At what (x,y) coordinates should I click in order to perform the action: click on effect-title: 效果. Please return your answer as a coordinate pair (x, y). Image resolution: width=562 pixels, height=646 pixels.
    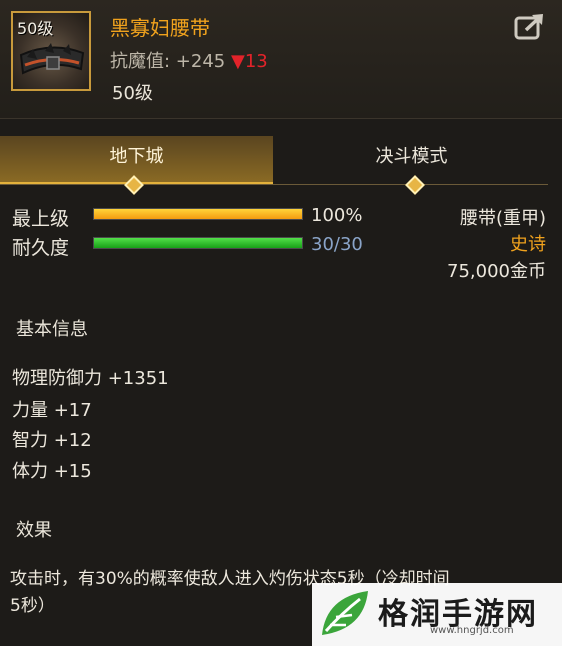
    Looking at the image, I should click on (34, 530).